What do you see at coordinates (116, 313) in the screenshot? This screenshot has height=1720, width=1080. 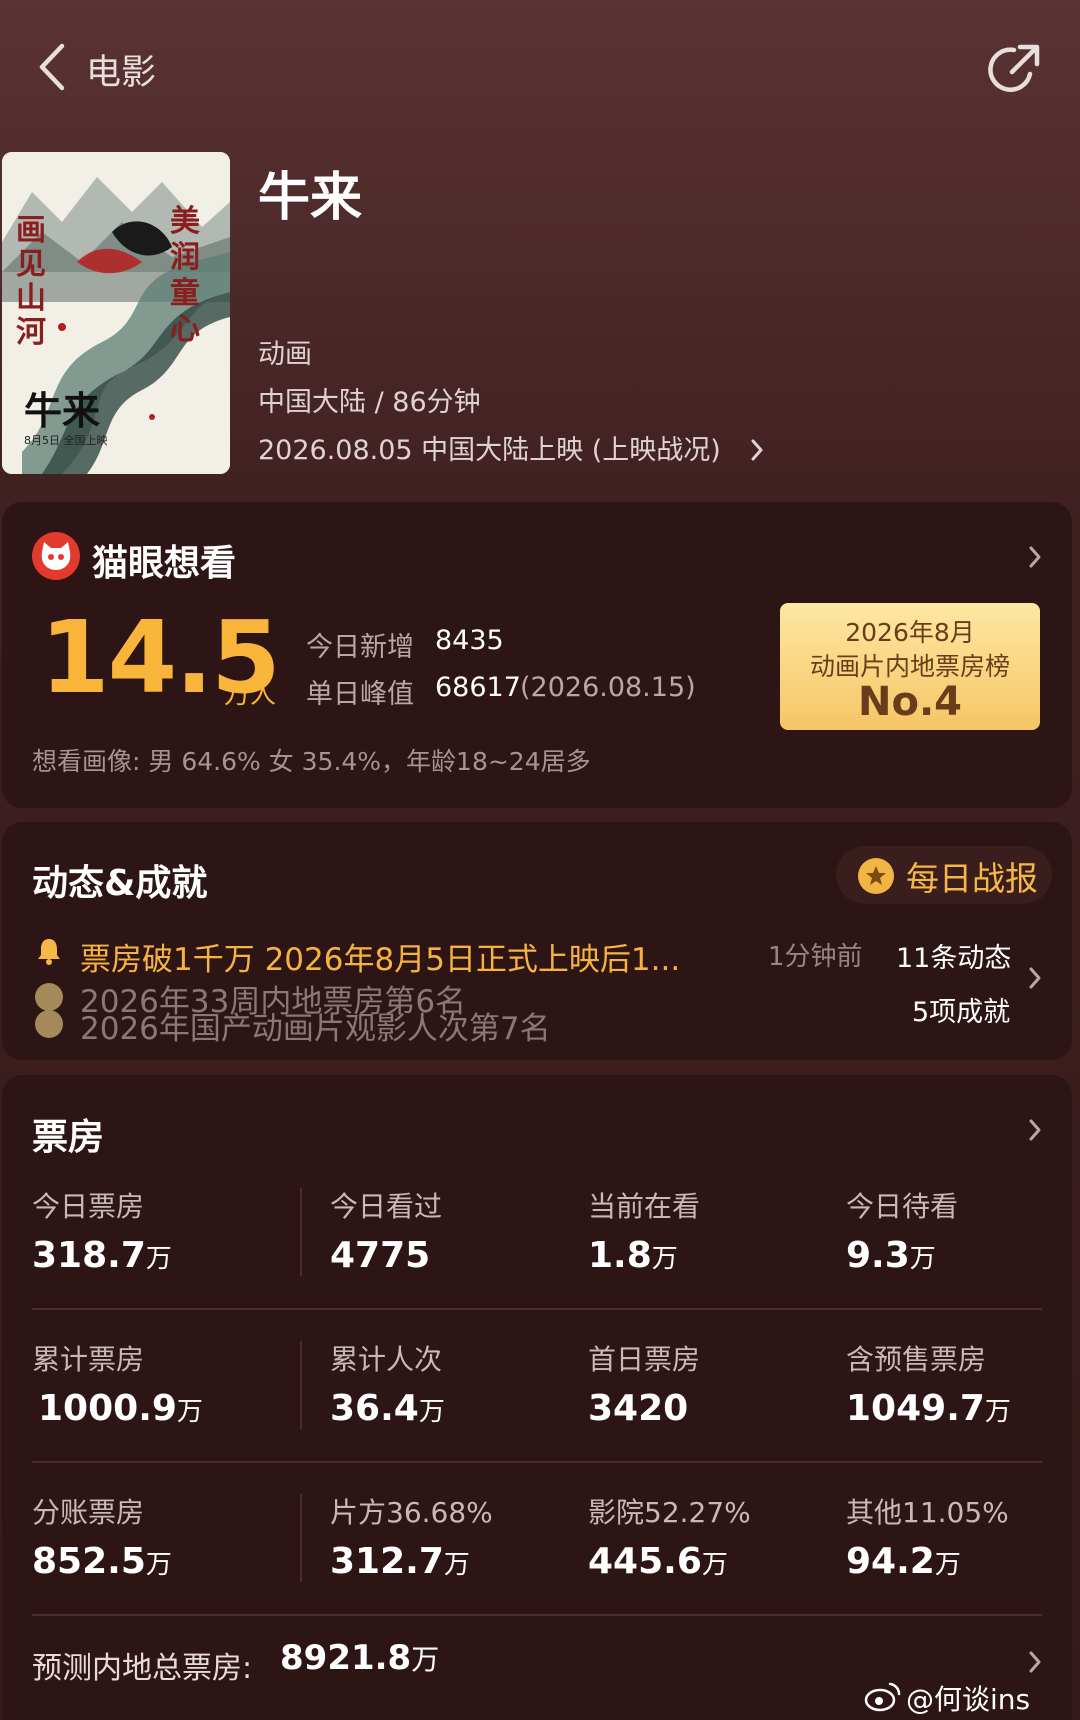 I see `movie-poster: 画见山河 美润童心 牛来 8月5日 全国上映` at bounding box center [116, 313].